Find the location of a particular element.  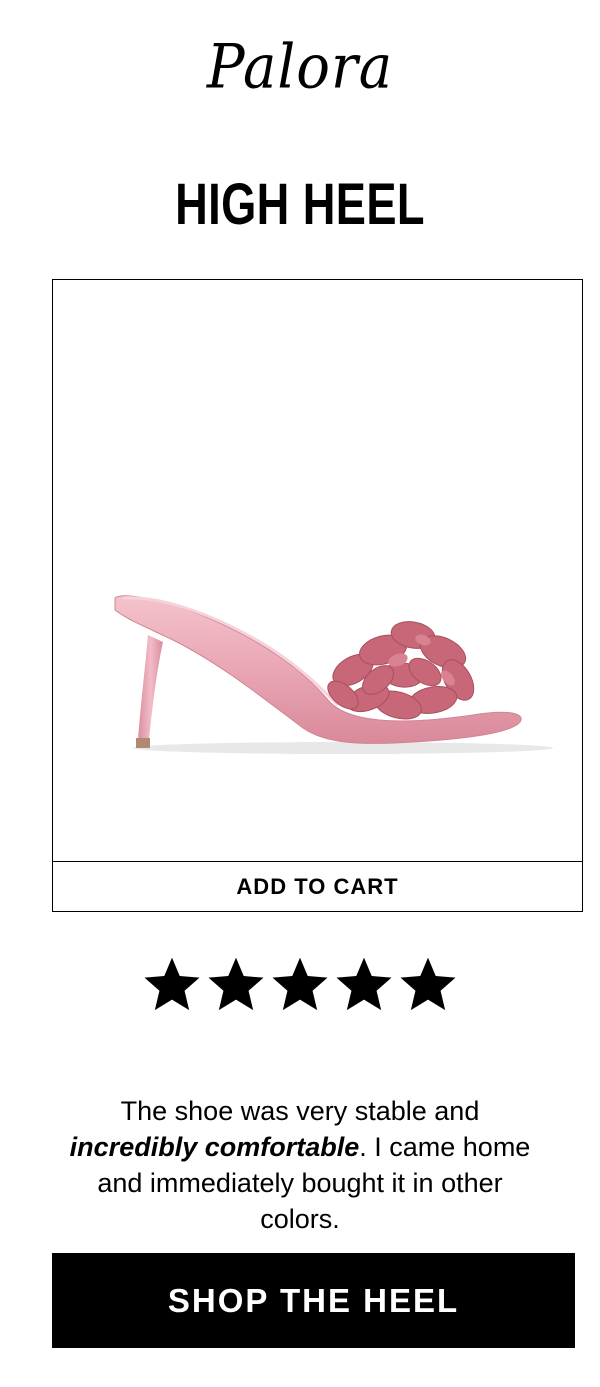

brand-logo: Palora is located at coordinates (300, 67).